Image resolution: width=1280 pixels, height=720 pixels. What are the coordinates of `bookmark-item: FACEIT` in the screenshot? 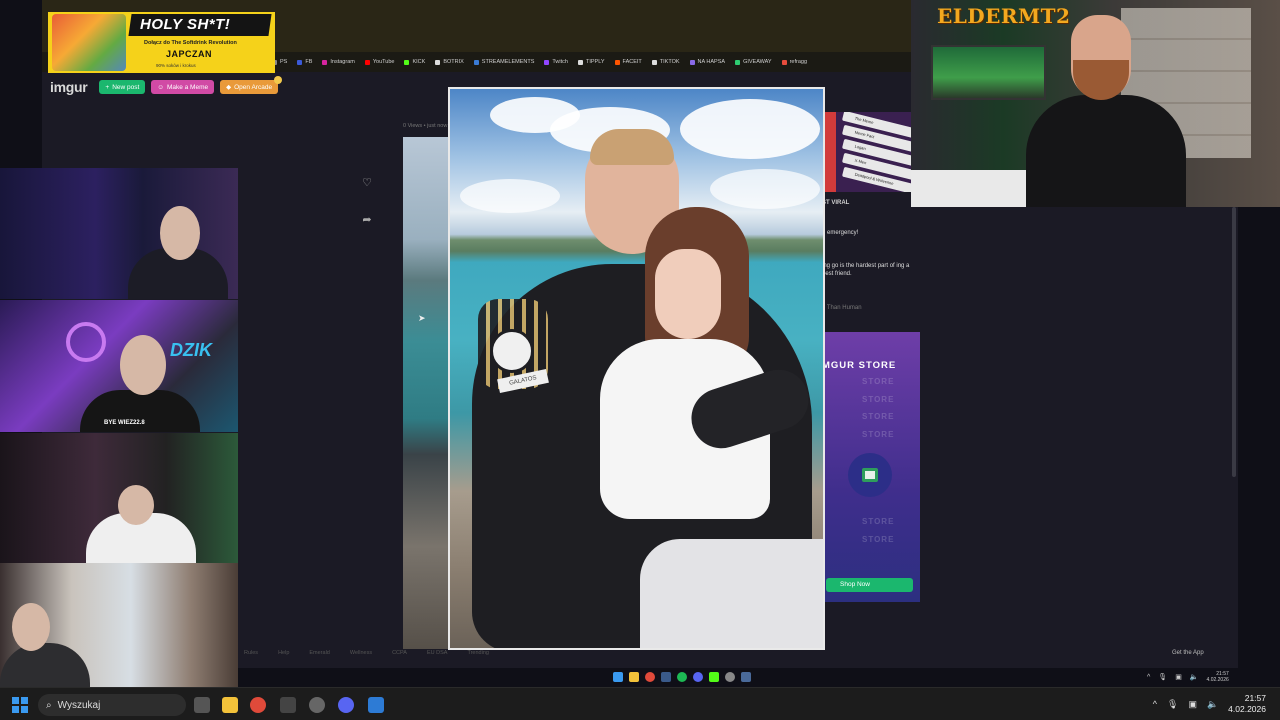 It's located at (628, 62).